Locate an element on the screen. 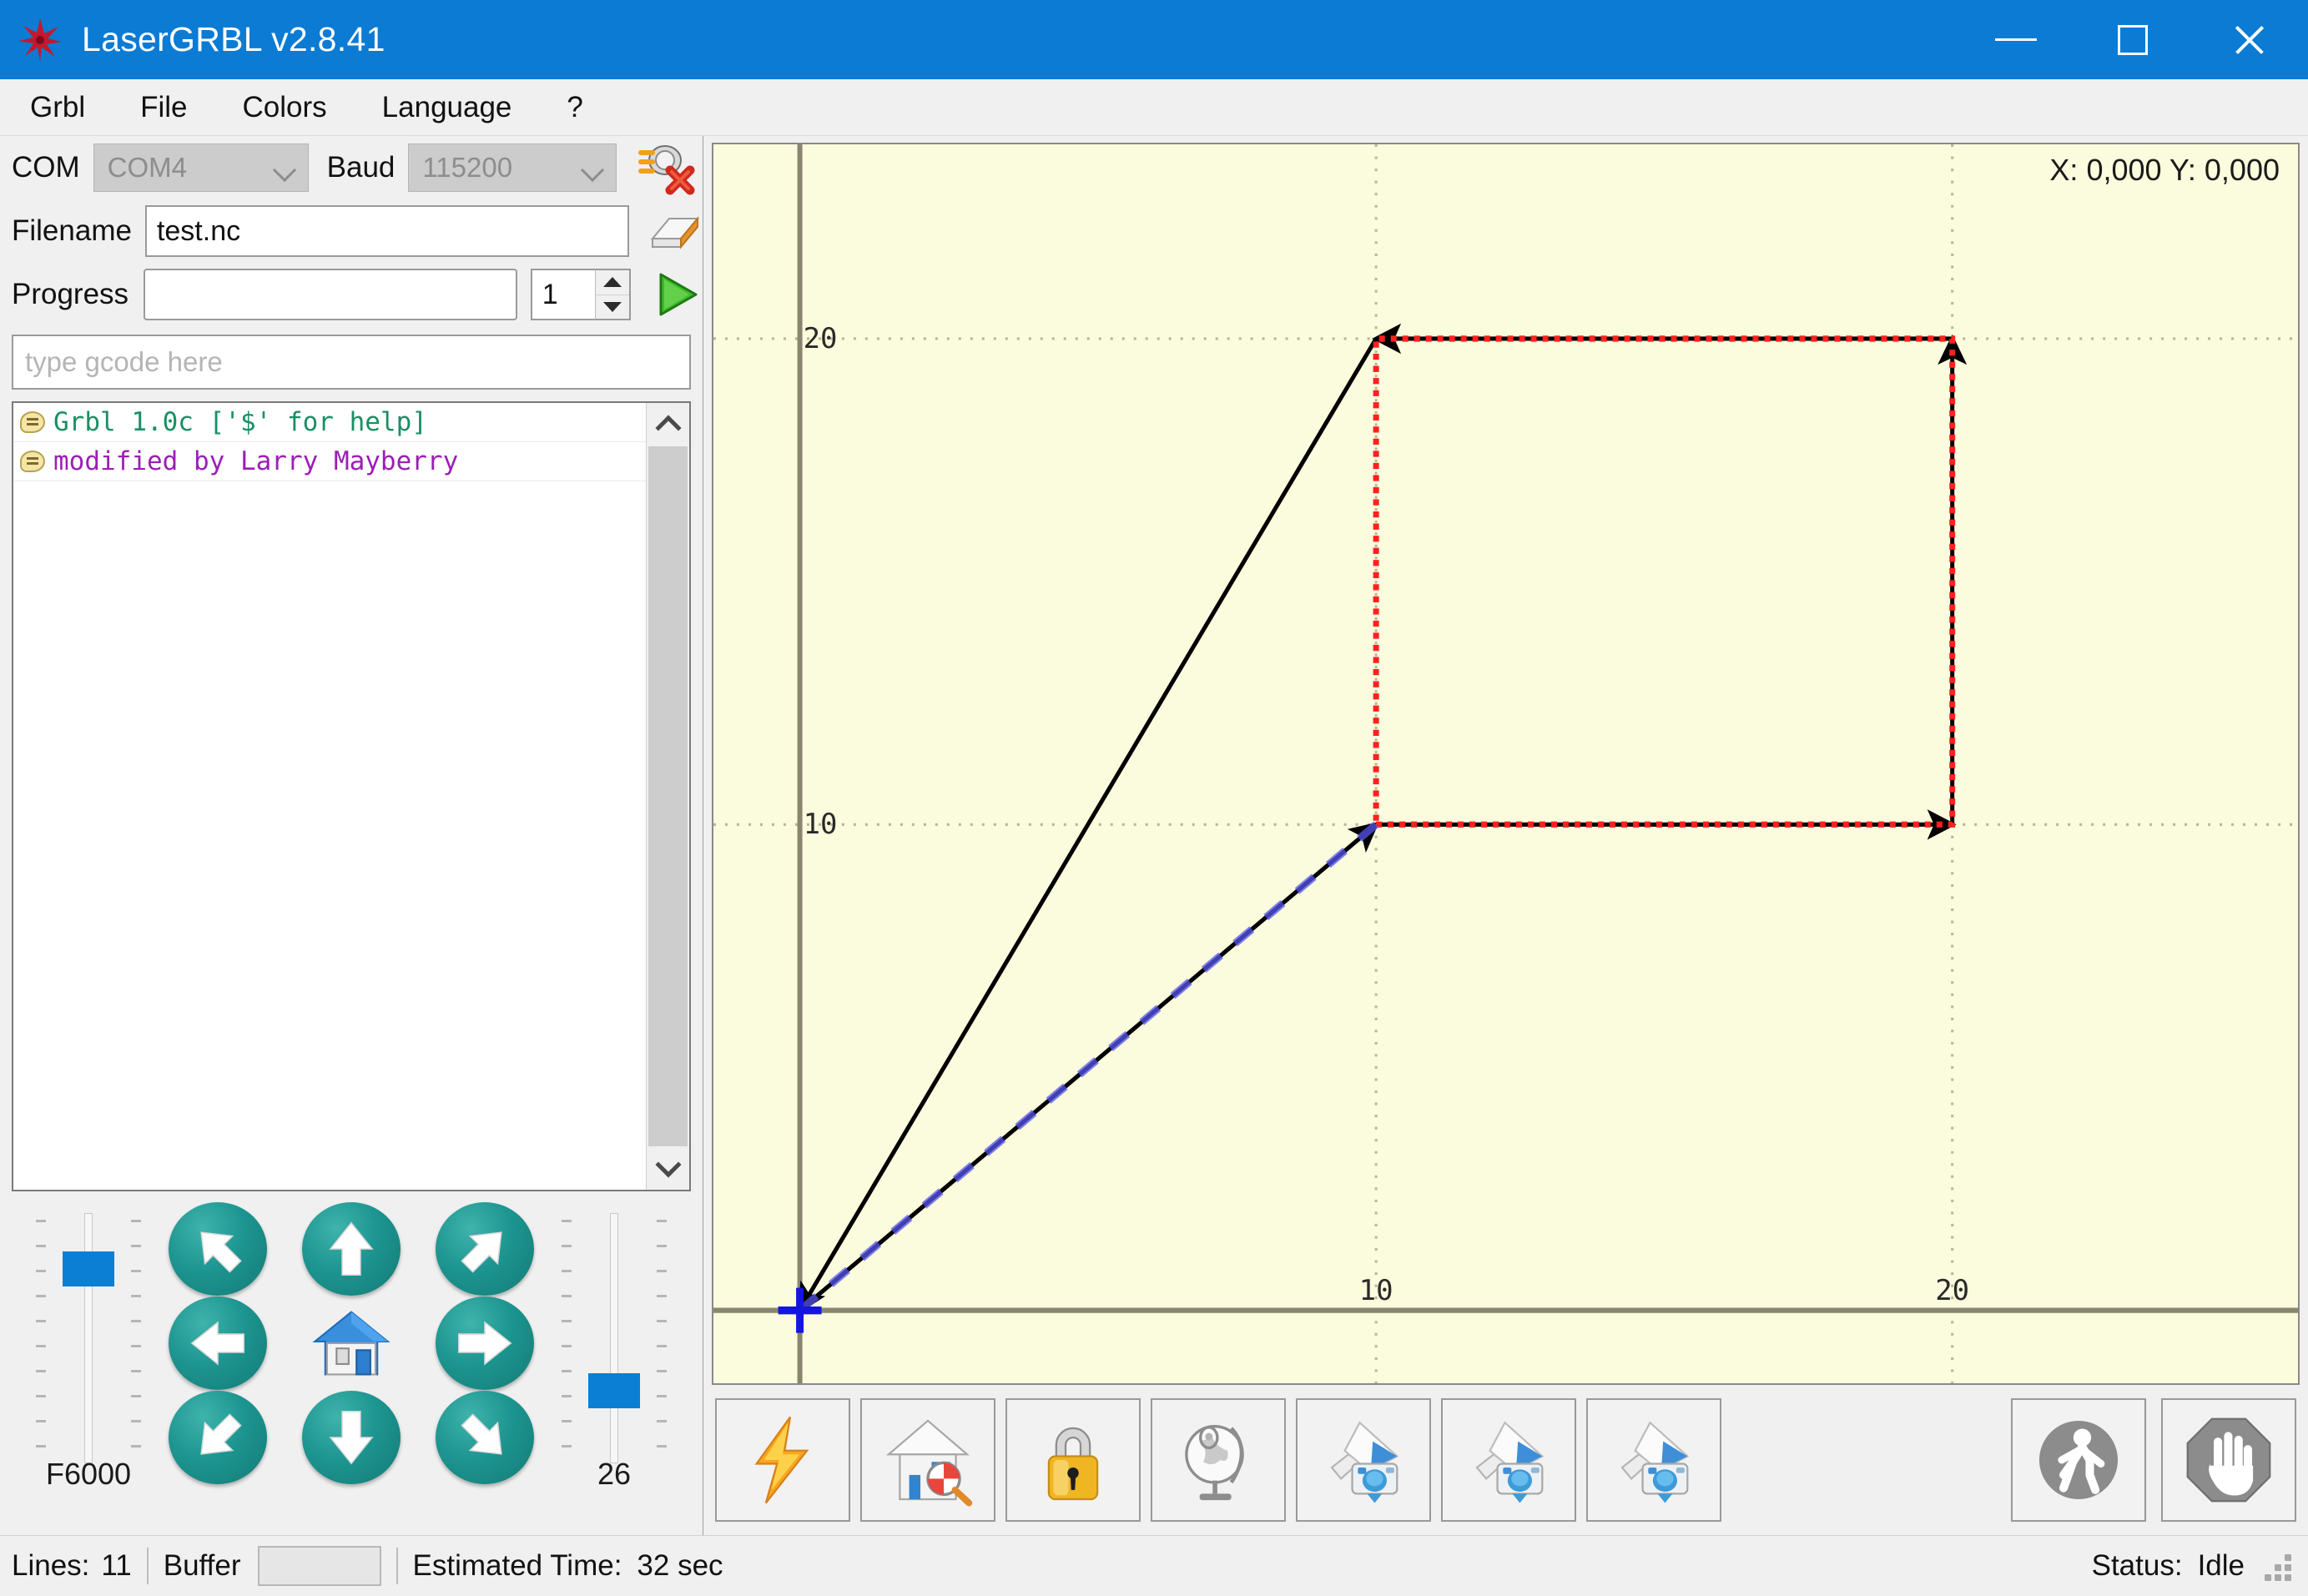  menu-item-language: Language is located at coordinates (447, 107).